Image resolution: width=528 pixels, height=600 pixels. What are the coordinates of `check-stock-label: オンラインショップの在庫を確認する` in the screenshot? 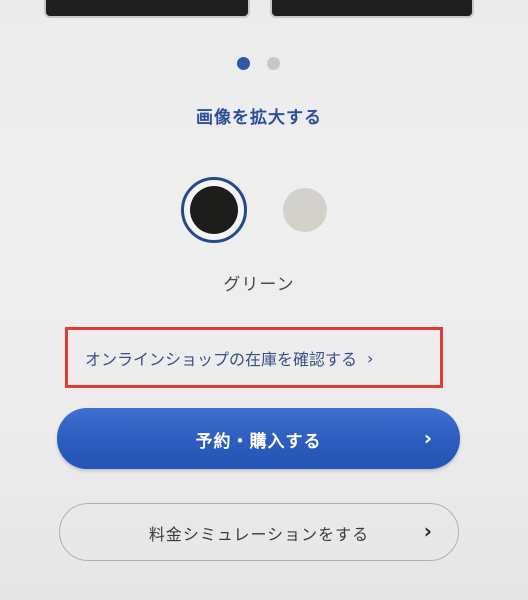 It's located at (221, 359).